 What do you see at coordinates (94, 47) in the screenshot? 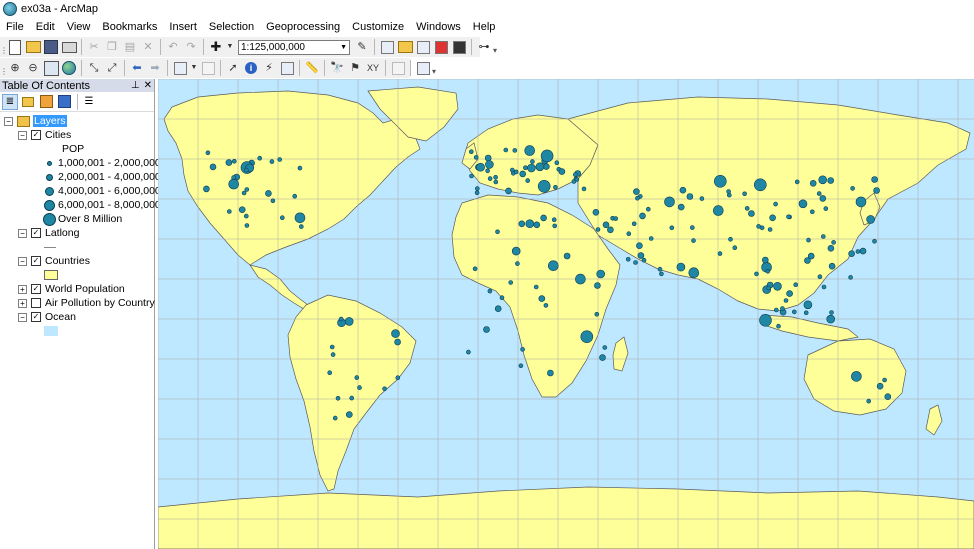
I see `cut-button: ✂` at bounding box center [94, 47].